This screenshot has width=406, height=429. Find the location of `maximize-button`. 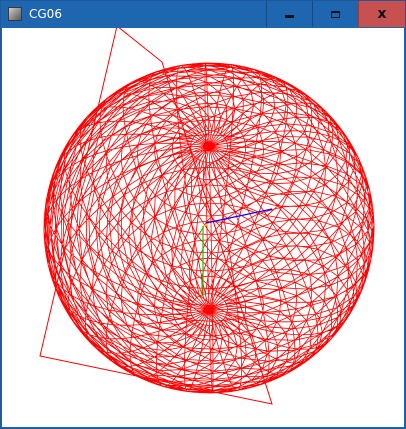

maximize-button is located at coordinates (335, 14).